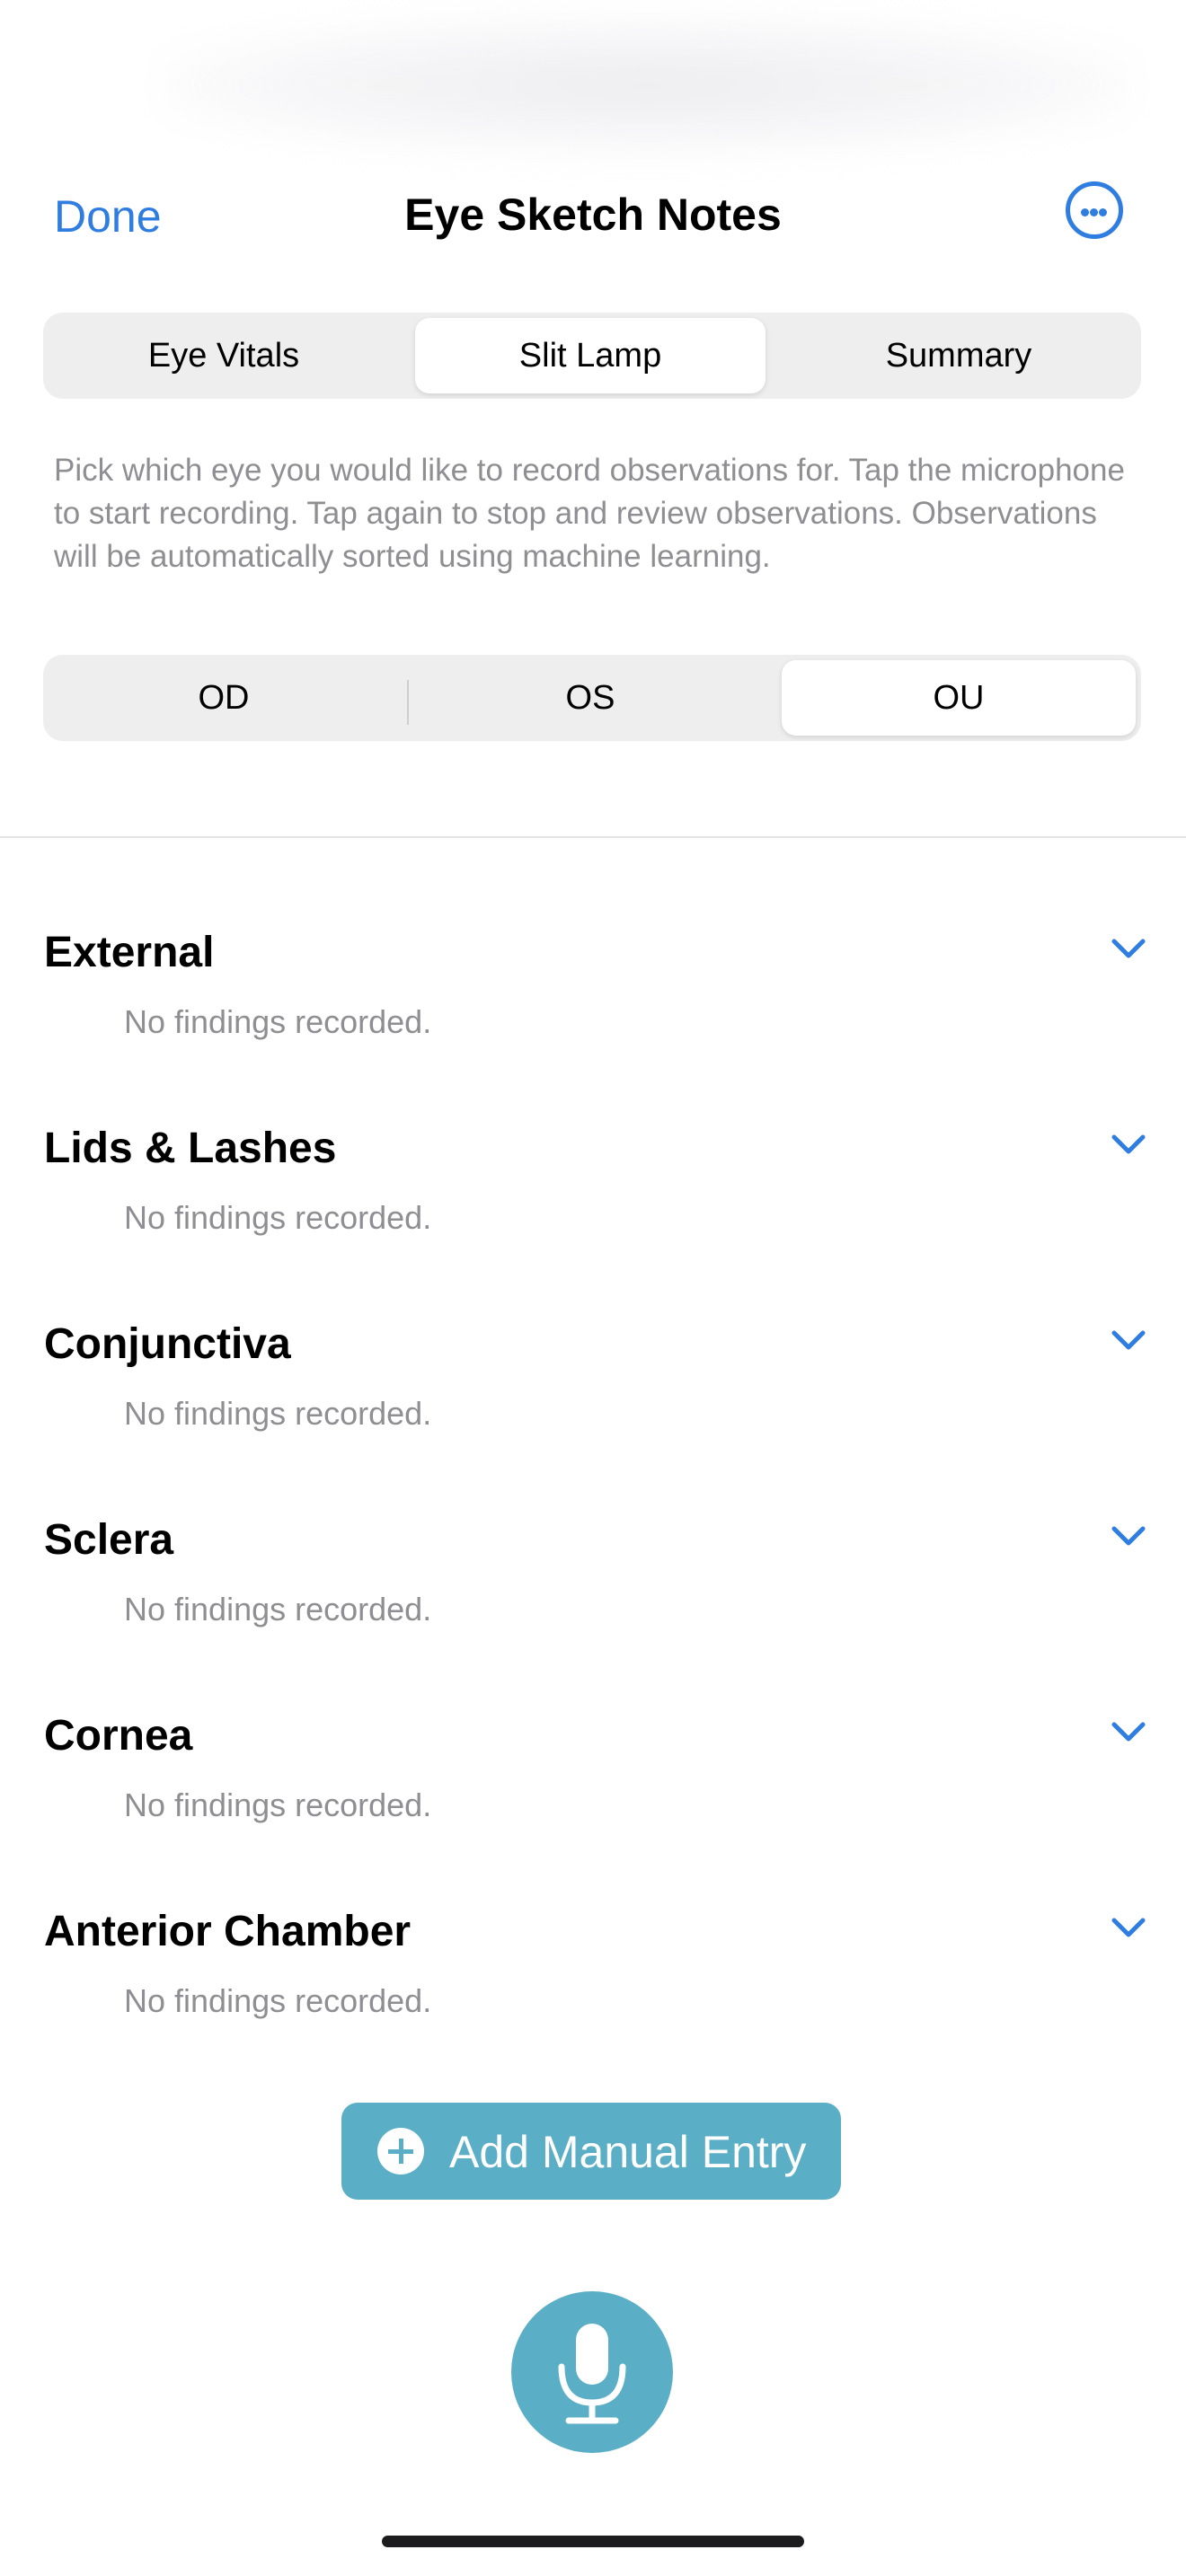 The width and height of the screenshot is (1186, 2576). I want to click on divider, so click(593, 837).